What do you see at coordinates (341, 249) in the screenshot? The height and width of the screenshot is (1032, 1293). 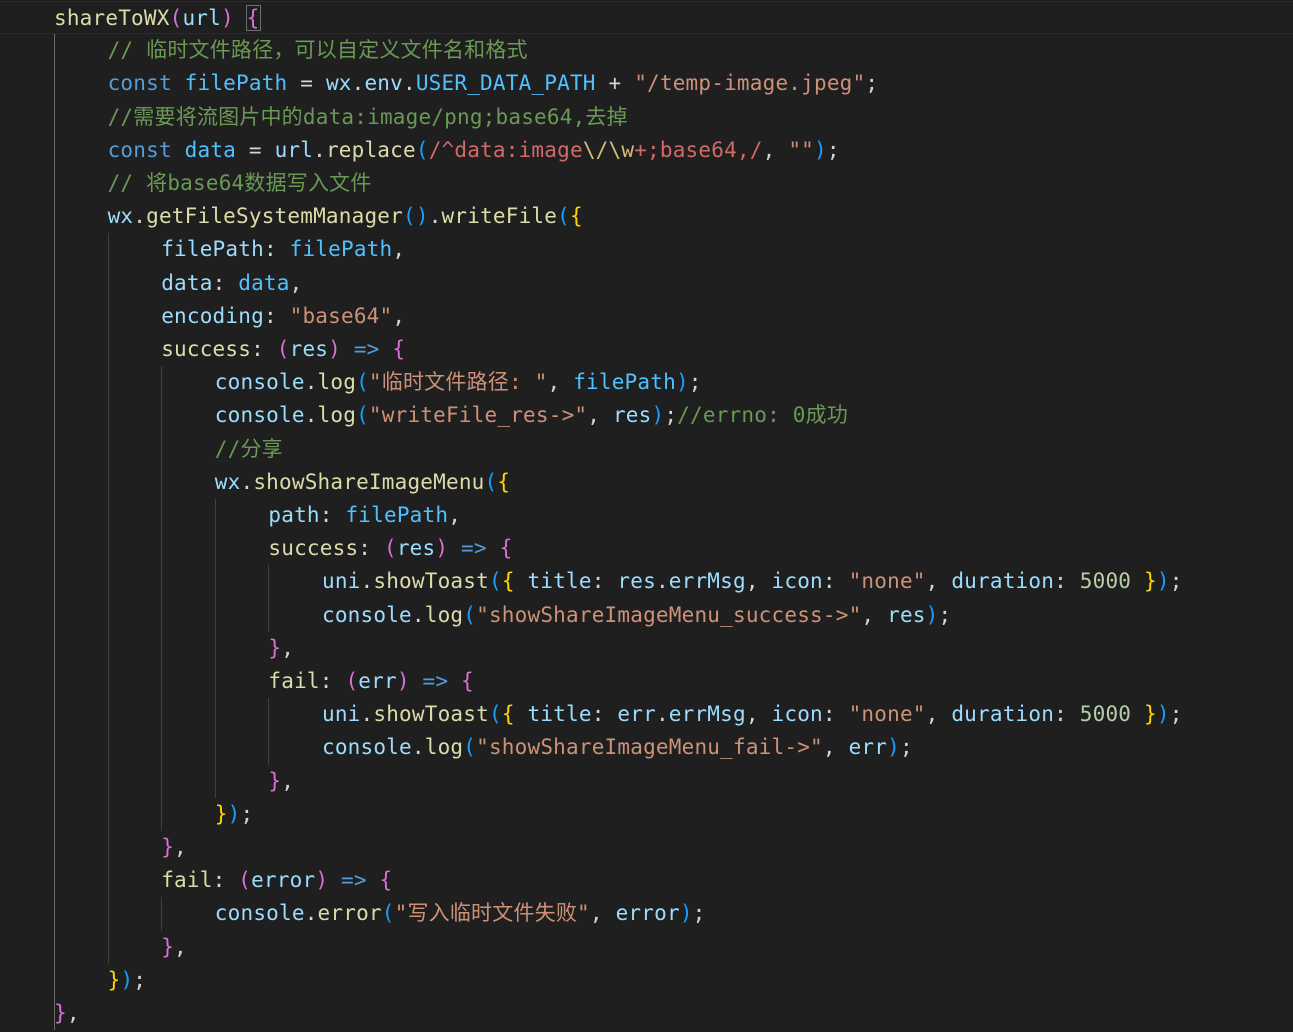 I see `code-token: filePath` at bounding box center [341, 249].